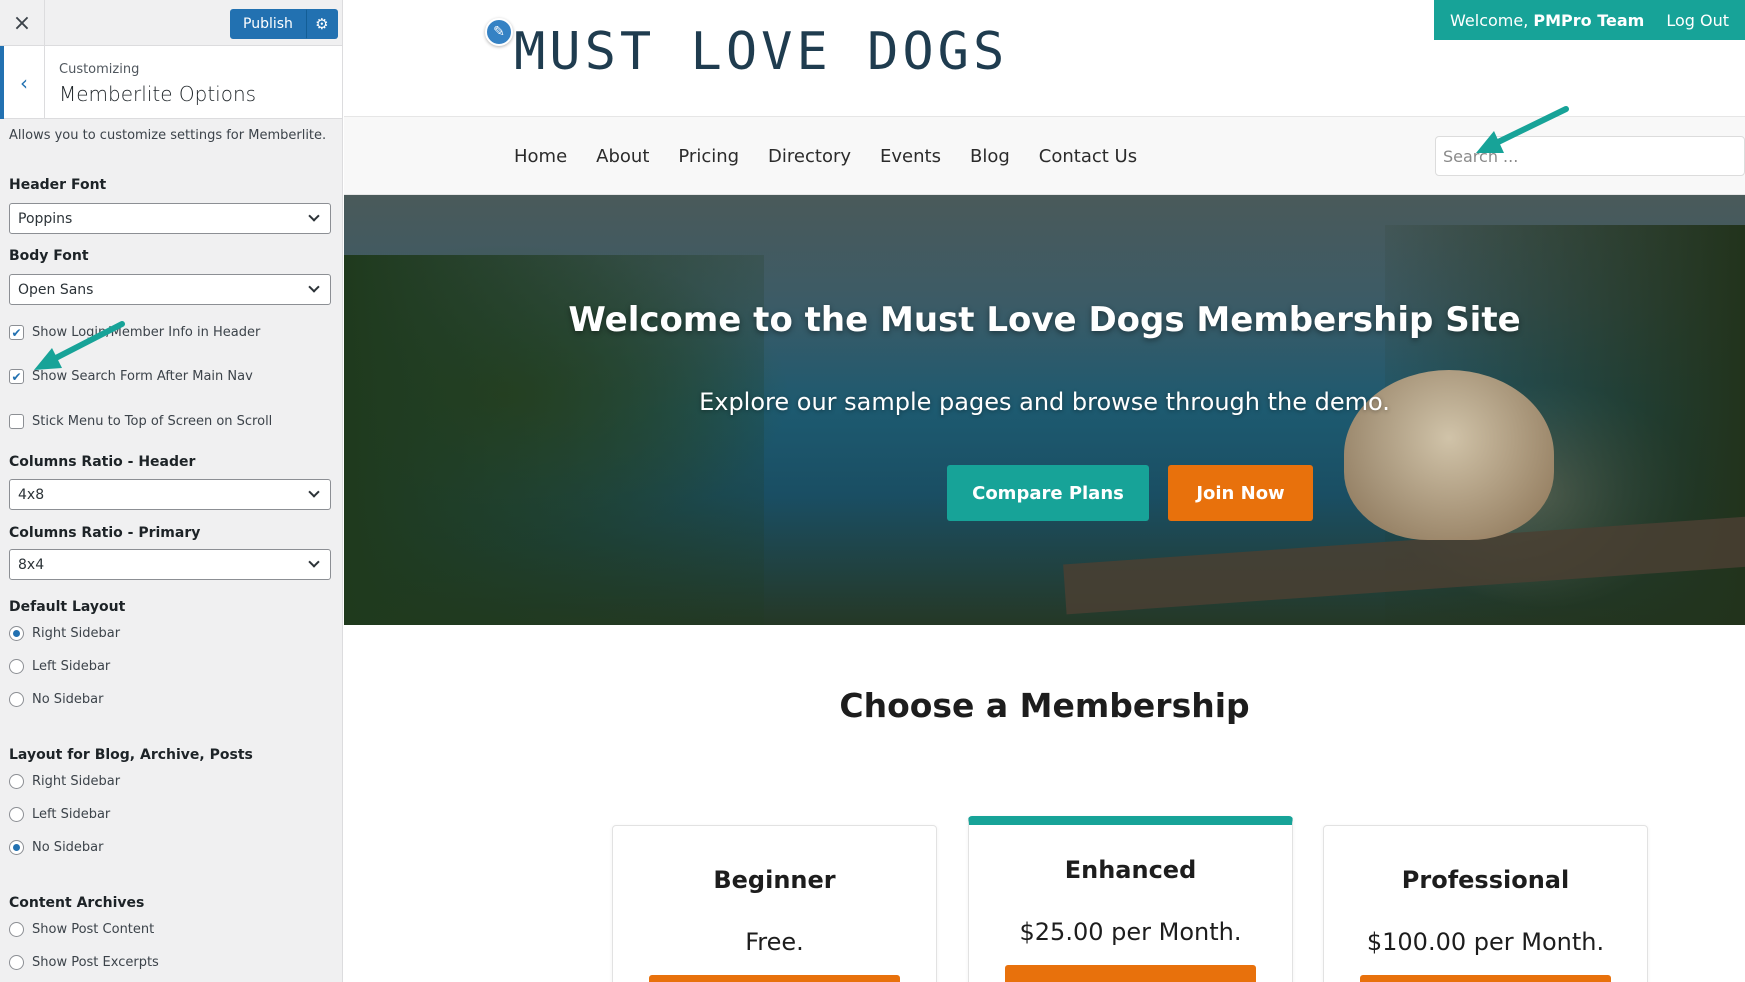 The image size is (1745, 982). I want to click on membership-section-title: Choose a Membership, so click(1044, 705).